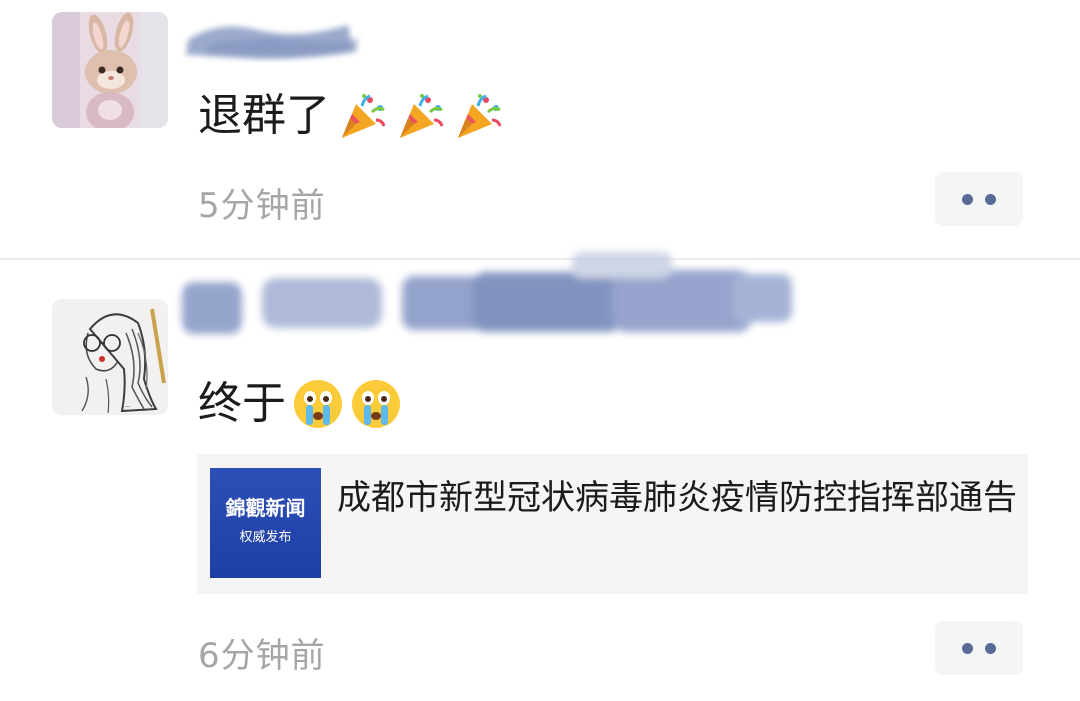  What do you see at coordinates (264, 115) in the screenshot?
I see `post-message-text: 退群了` at bounding box center [264, 115].